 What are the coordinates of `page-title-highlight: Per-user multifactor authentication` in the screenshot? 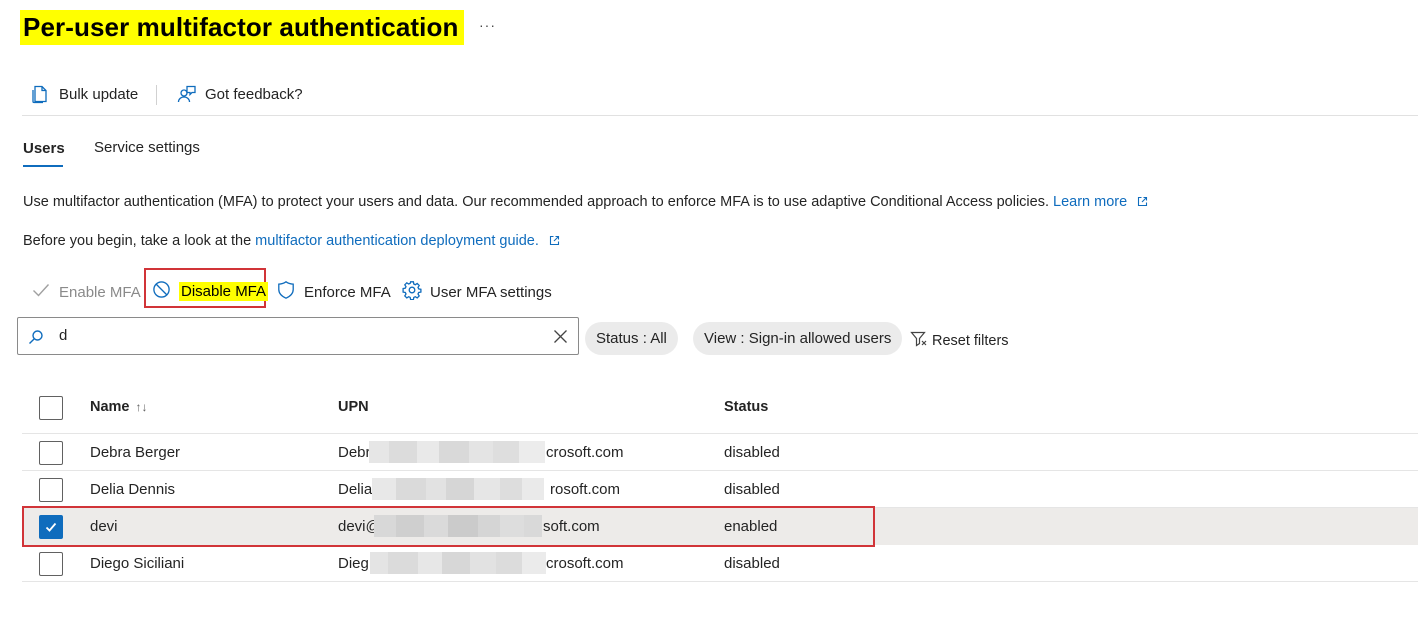 It's located at (242, 27).